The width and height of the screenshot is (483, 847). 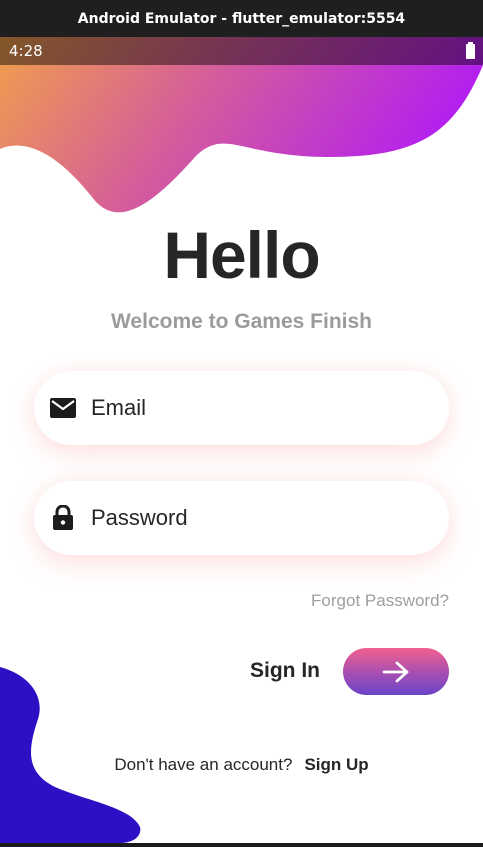 What do you see at coordinates (241, 321) in the screenshot?
I see `welcome-subtitle: Welcome to Games Finish` at bounding box center [241, 321].